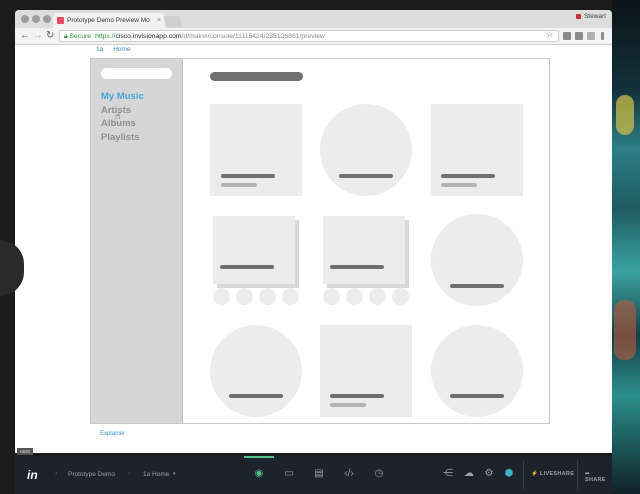  What do you see at coordinates (549, 34) in the screenshot?
I see `bookmark-star-icon: ☆` at bounding box center [549, 34].